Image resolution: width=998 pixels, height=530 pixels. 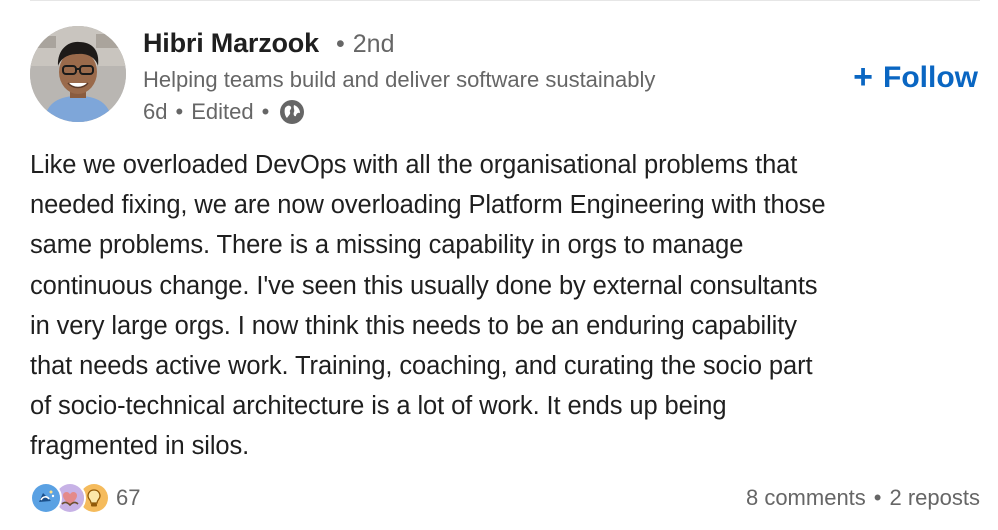 I want to click on post-age: 6d, so click(x=155, y=111).